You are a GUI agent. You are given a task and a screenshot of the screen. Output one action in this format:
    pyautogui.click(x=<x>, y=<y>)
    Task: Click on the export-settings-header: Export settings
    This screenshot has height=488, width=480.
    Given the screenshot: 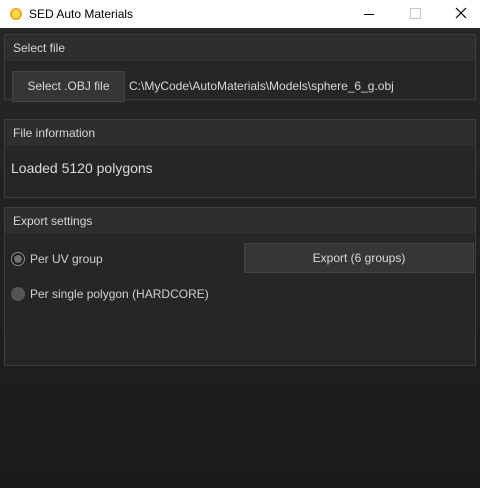 What is the action you would take?
    pyautogui.click(x=240, y=221)
    